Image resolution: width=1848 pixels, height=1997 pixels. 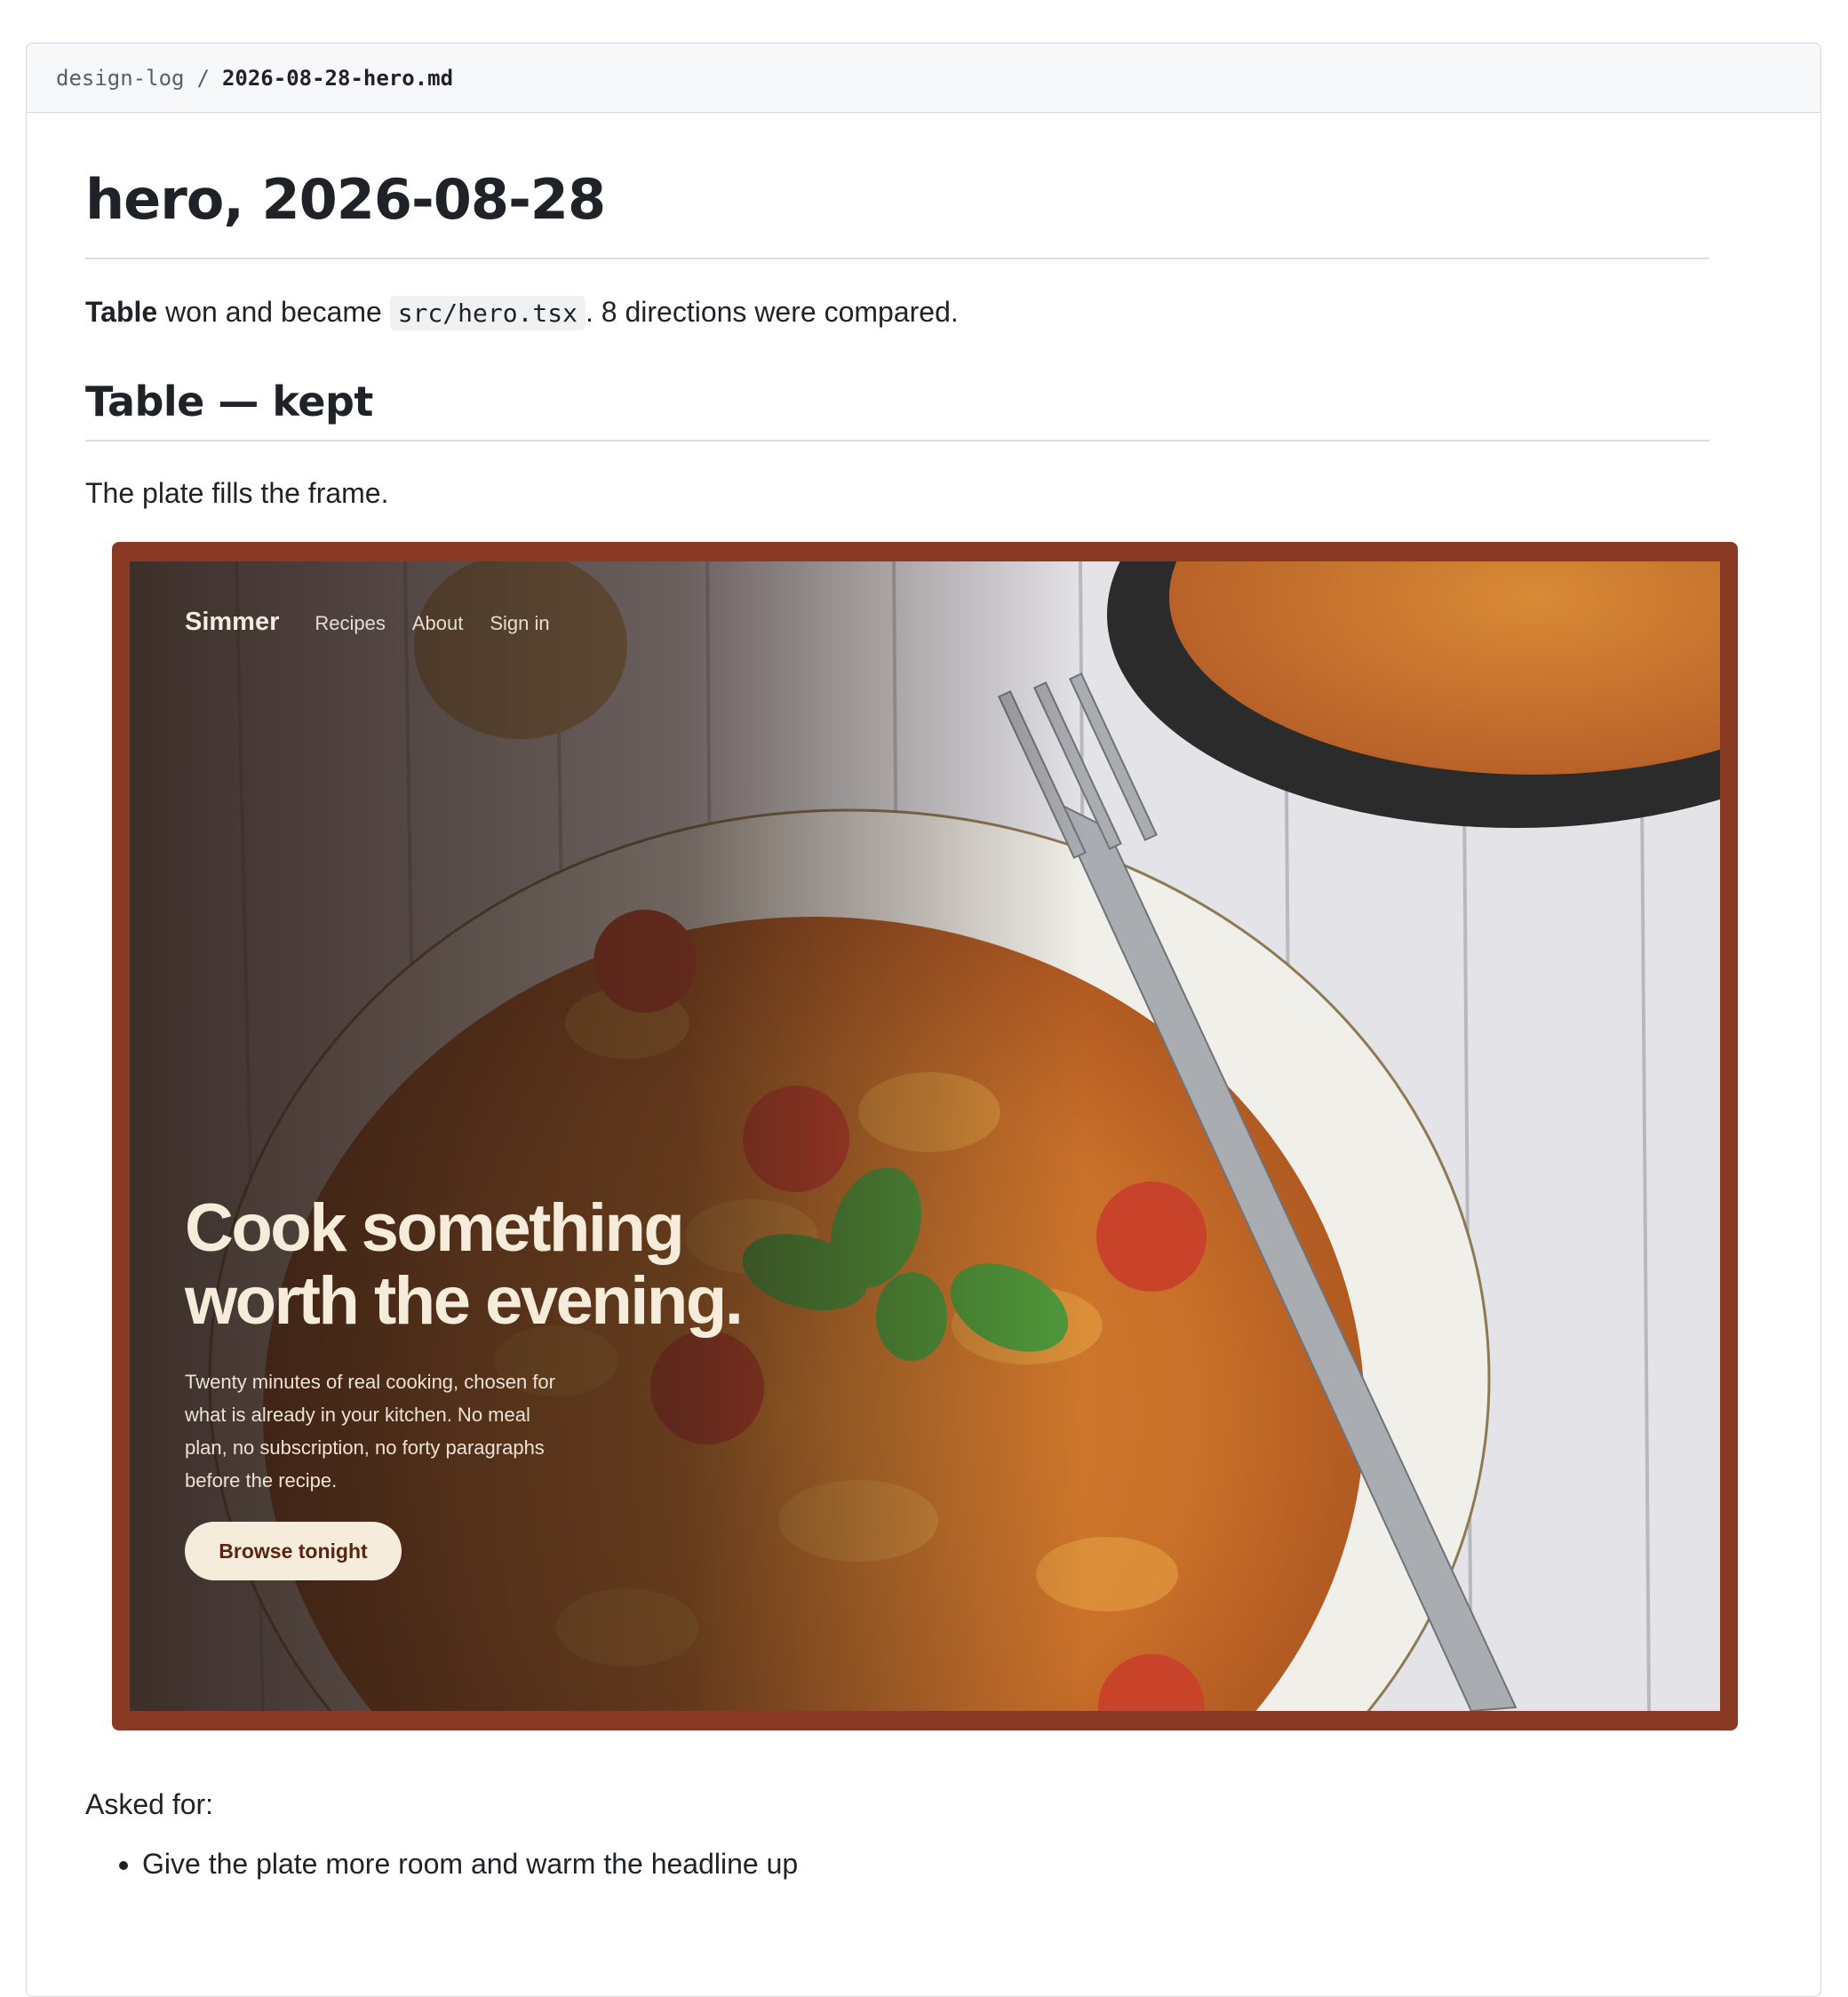 What do you see at coordinates (897, 258) in the screenshot?
I see `title-divider` at bounding box center [897, 258].